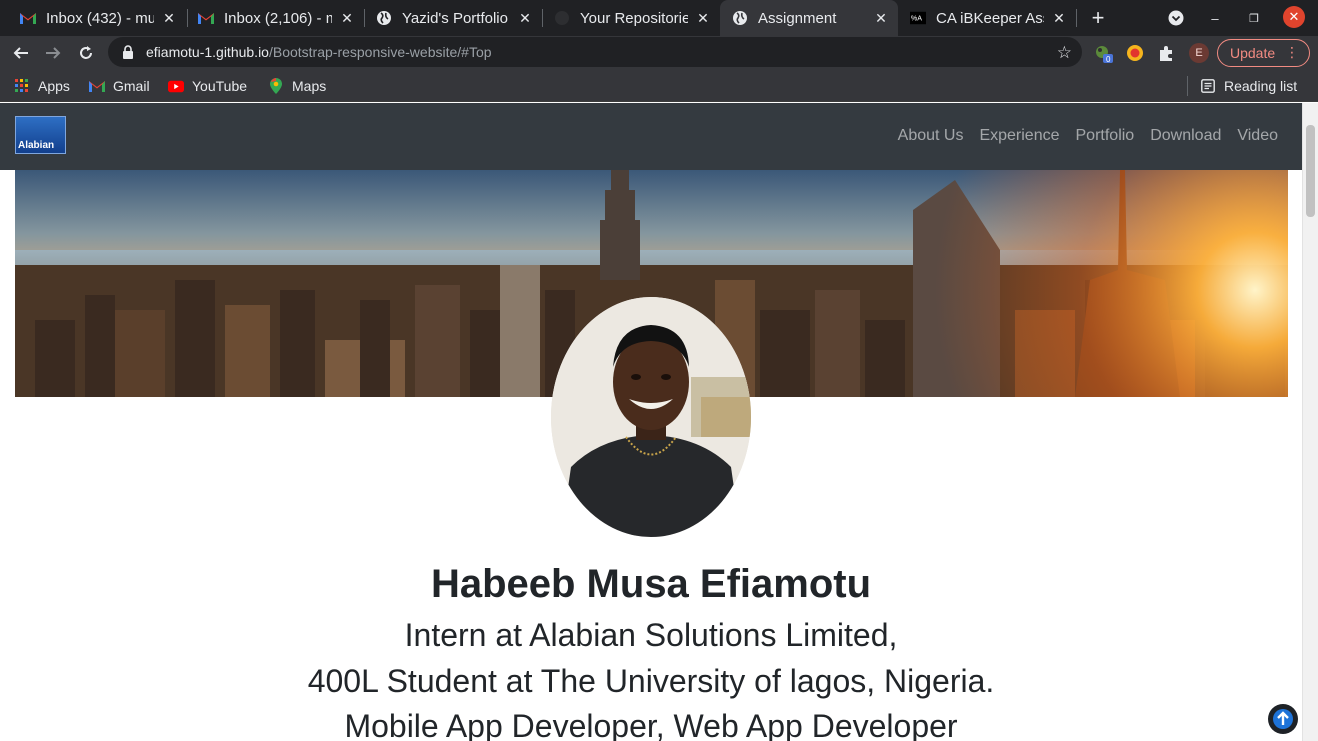  I want to click on tab-title: Assignment, so click(797, 18).